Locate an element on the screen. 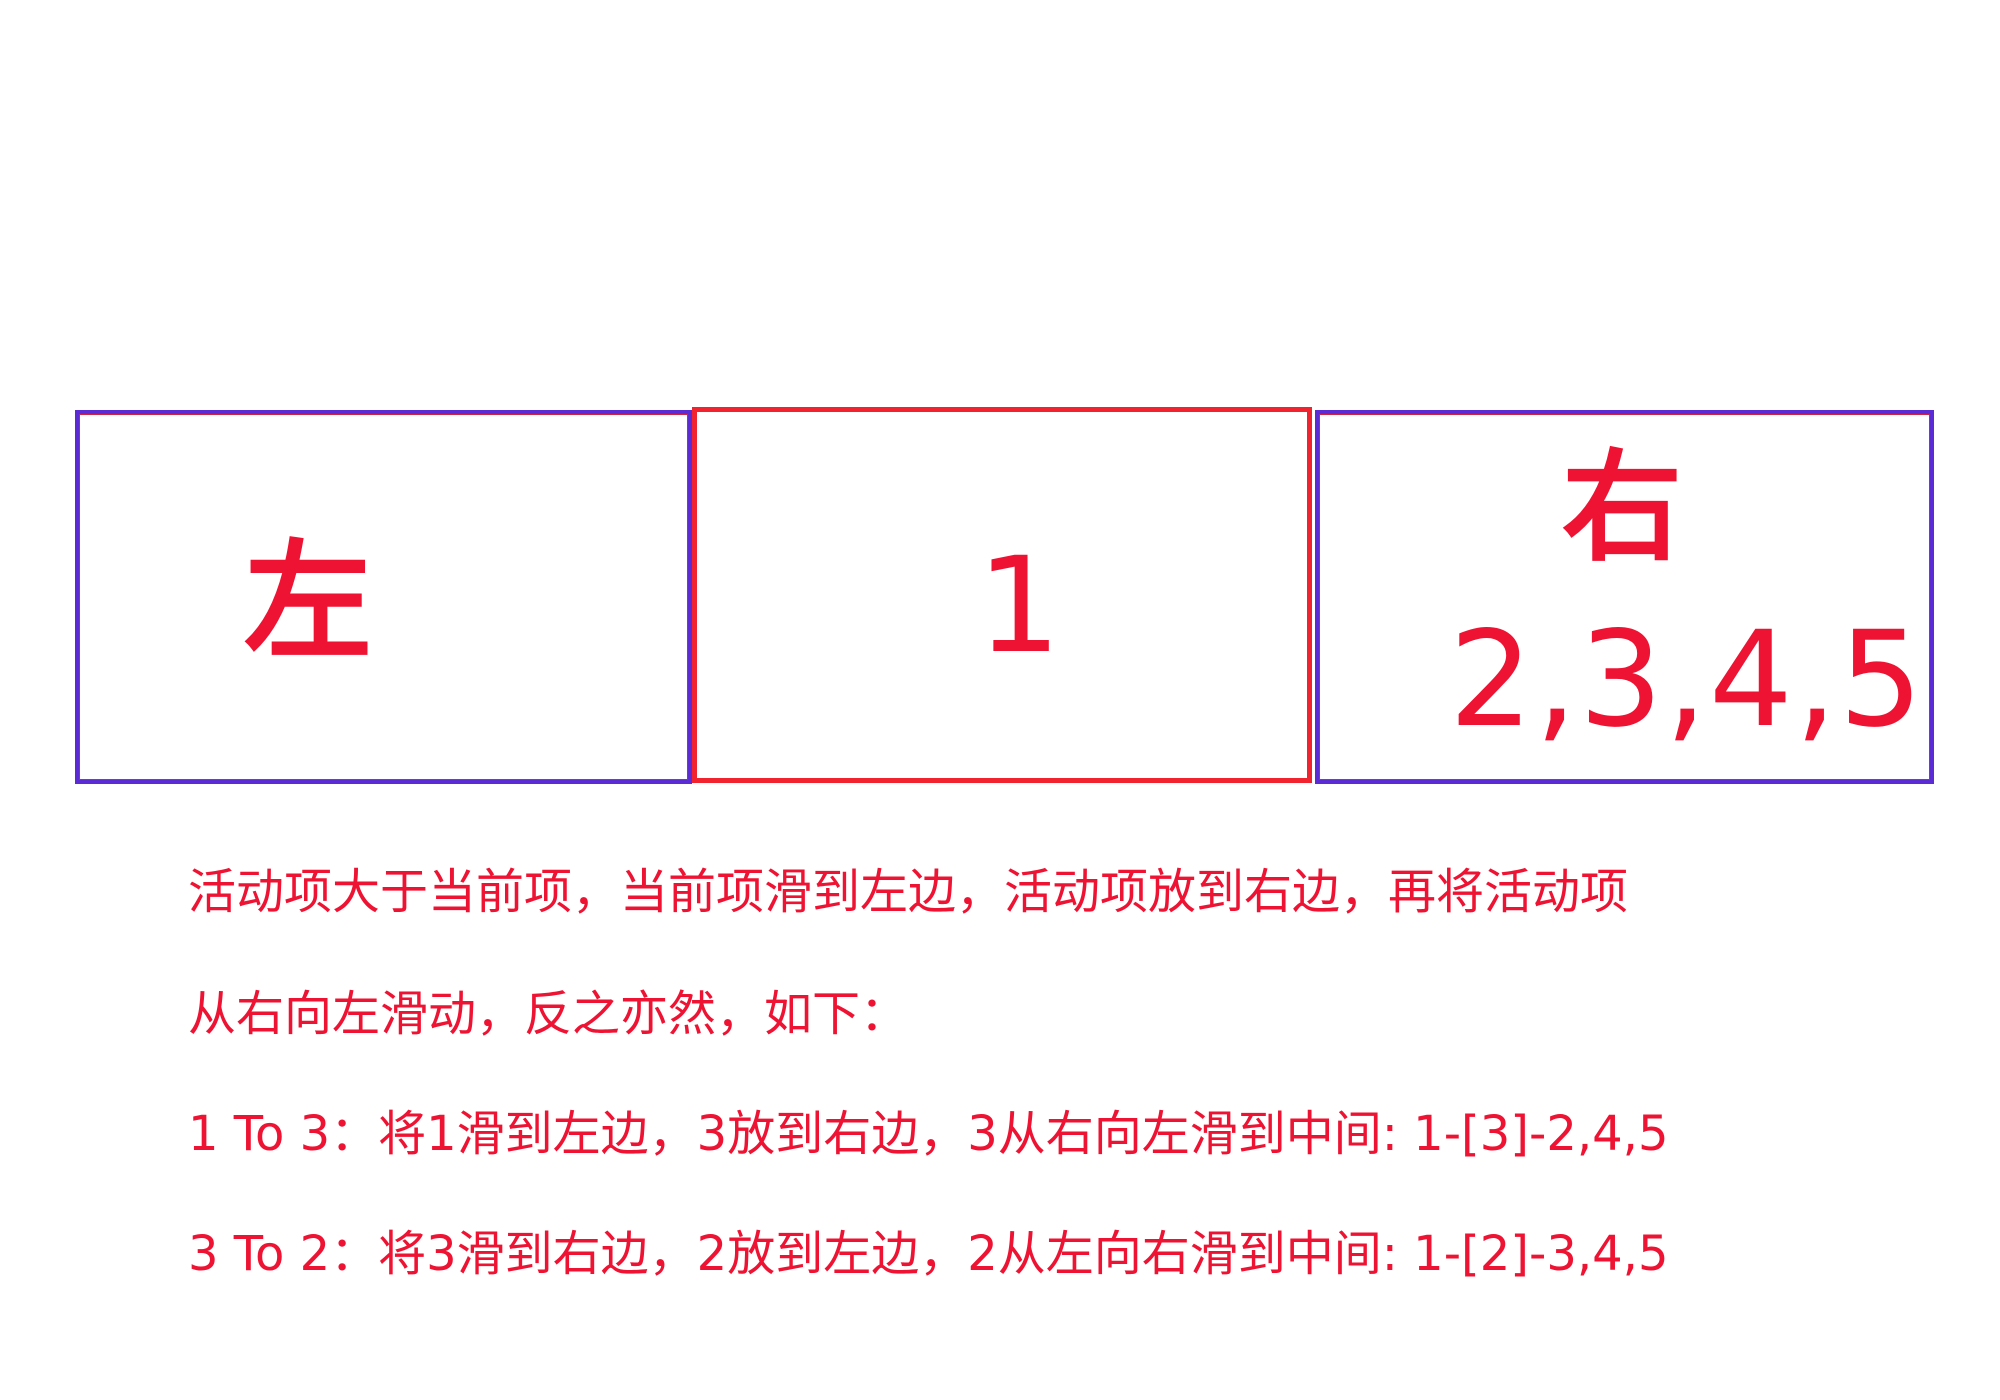 The height and width of the screenshot is (1400, 2000). left-slot-box: 左 is located at coordinates (383, 597).